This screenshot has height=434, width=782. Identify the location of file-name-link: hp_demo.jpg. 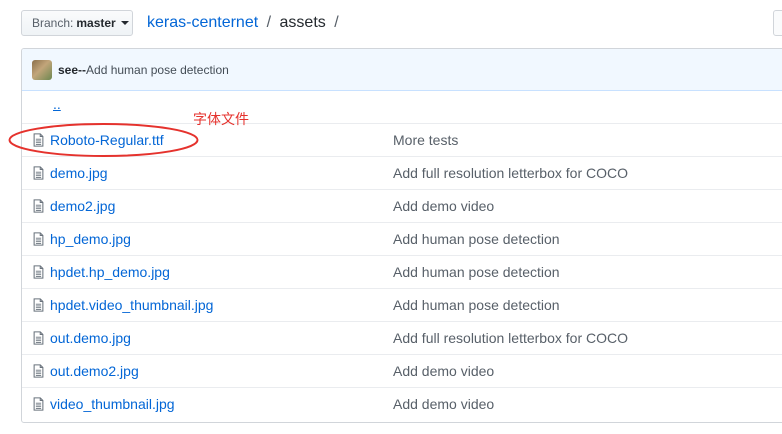
(90, 239).